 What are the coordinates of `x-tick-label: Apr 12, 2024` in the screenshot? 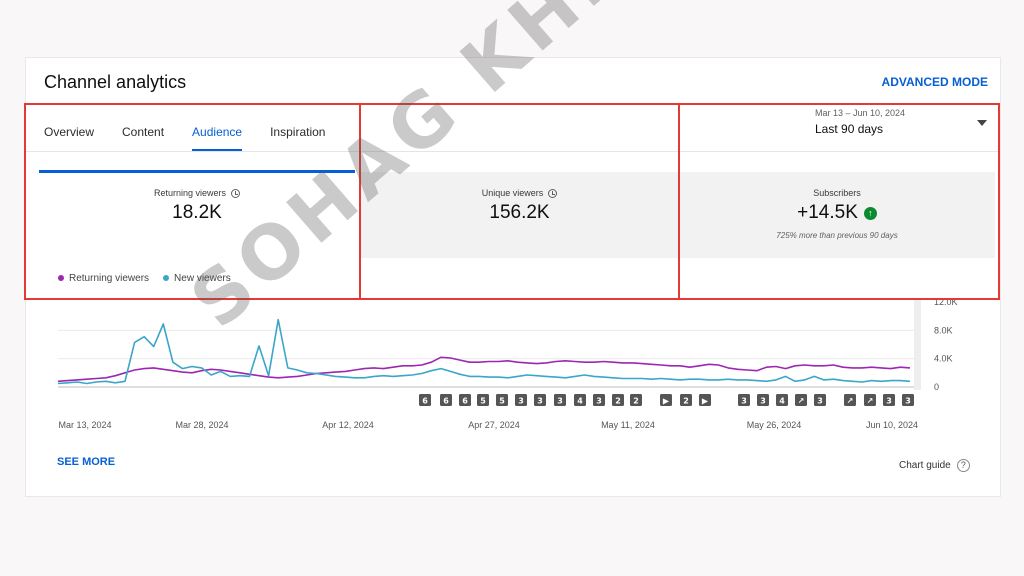 It's located at (348, 425).